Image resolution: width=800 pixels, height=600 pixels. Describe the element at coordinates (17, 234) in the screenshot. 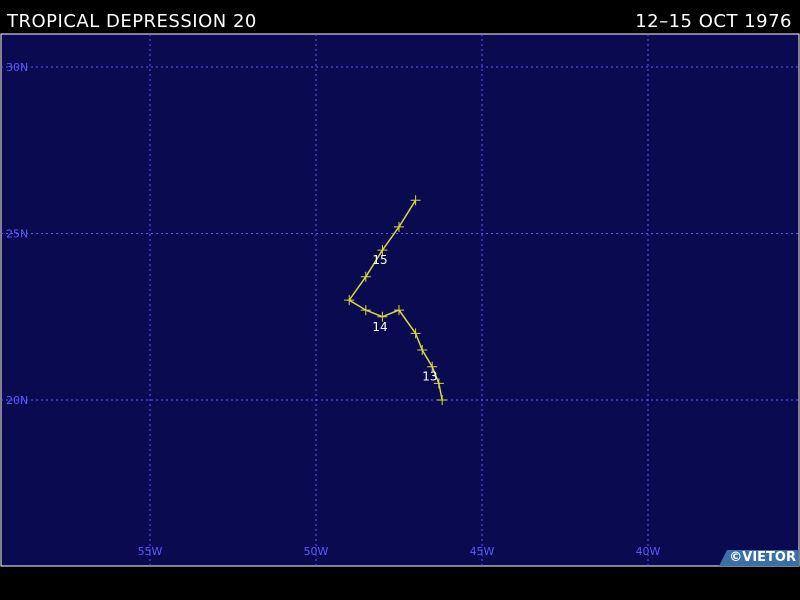

I see `lat-label: 25N` at that location.